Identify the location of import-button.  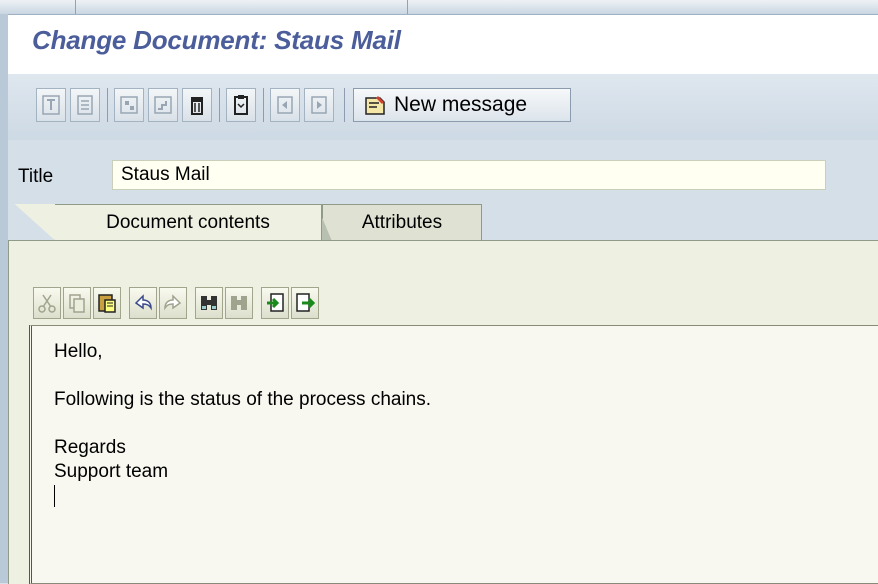
(275, 303).